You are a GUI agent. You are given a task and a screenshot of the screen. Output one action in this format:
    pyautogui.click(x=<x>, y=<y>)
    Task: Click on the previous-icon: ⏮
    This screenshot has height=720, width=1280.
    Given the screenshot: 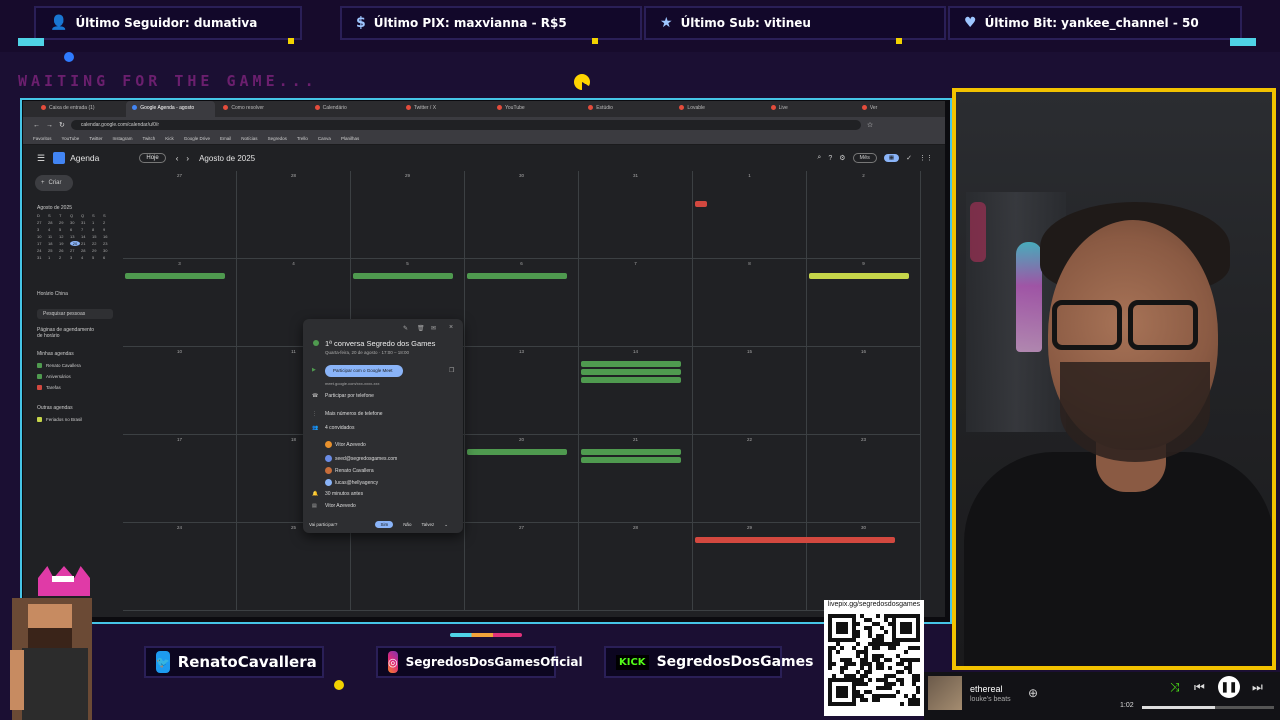 What is the action you would take?
    pyautogui.click(x=1199, y=687)
    